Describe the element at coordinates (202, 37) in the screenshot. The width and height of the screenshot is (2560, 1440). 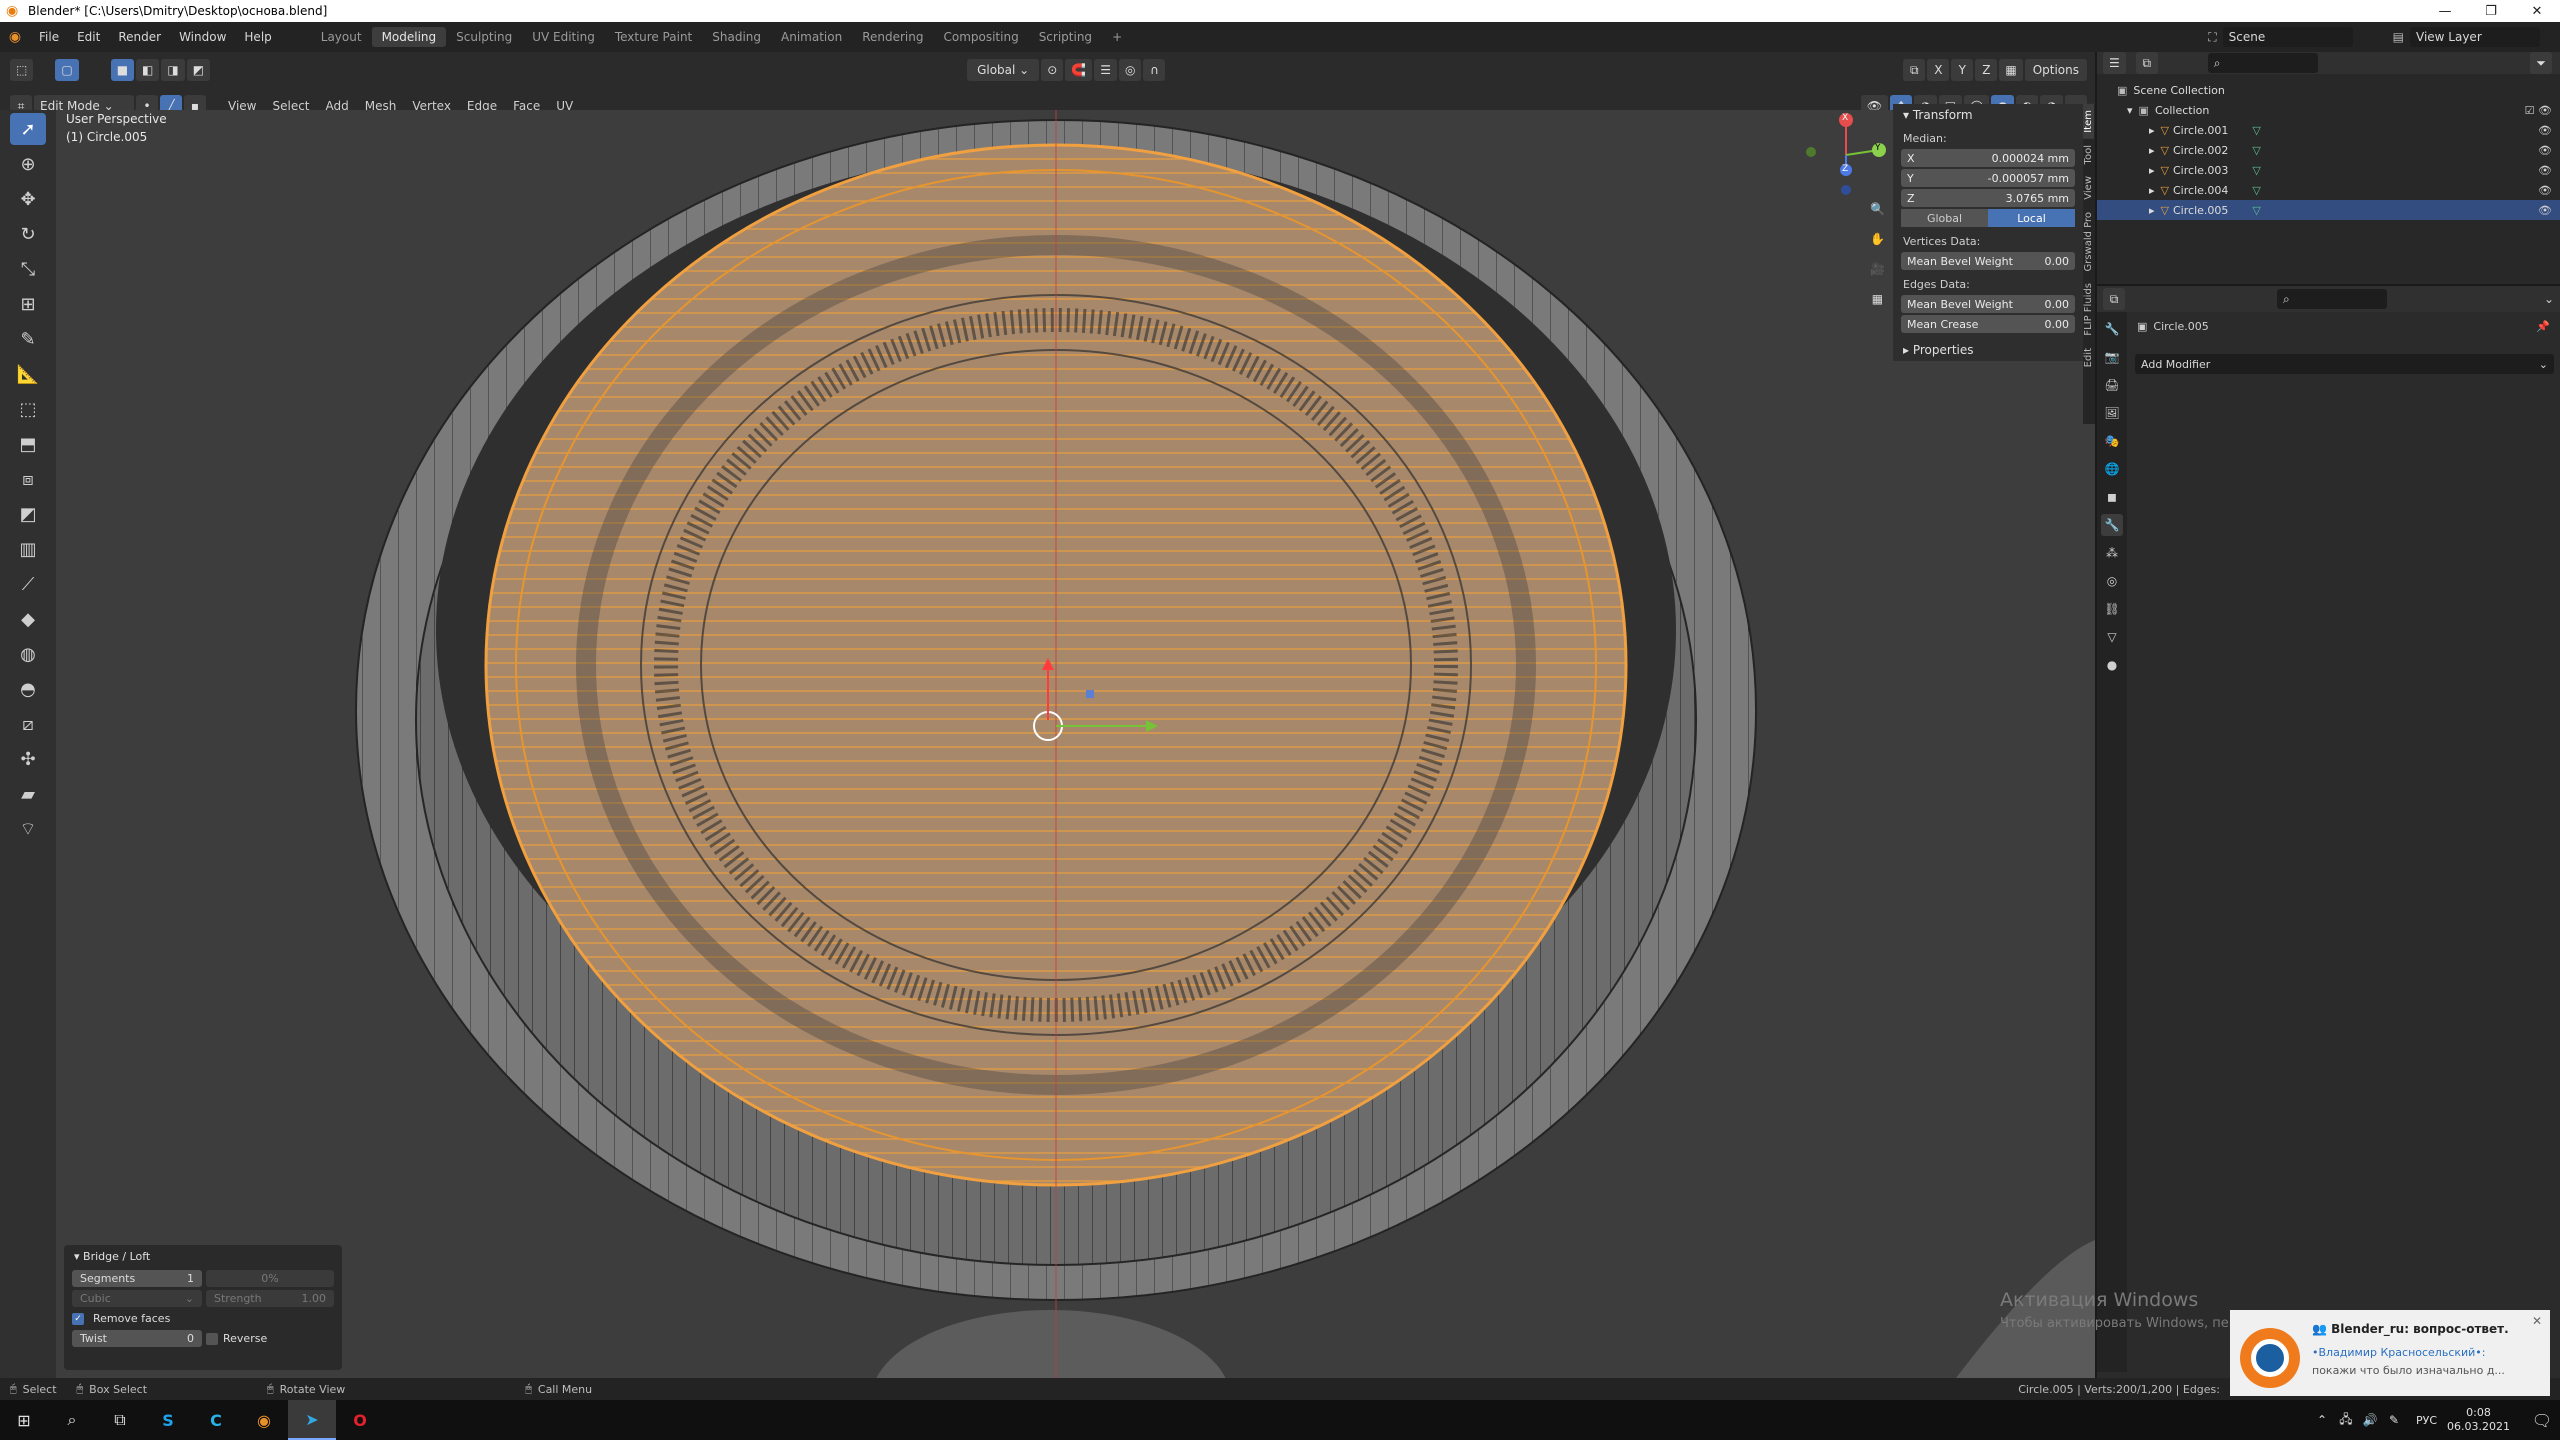
I see `menu-window: Window` at that location.